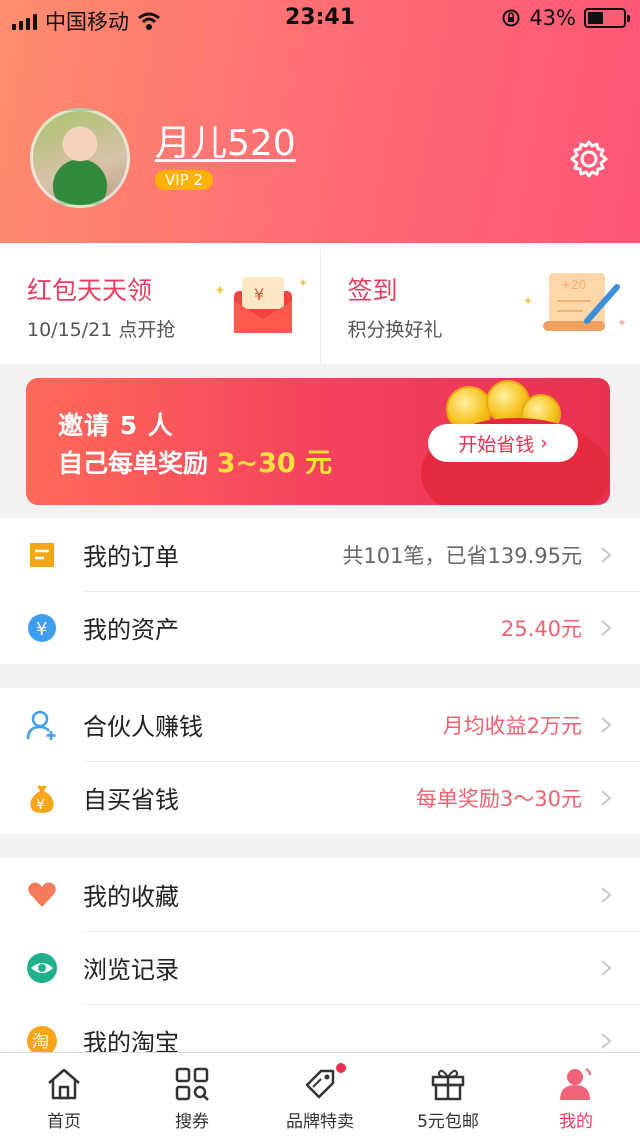  I want to click on red-envelope-icon: ✦ ✦ ¥, so click(261, 304).